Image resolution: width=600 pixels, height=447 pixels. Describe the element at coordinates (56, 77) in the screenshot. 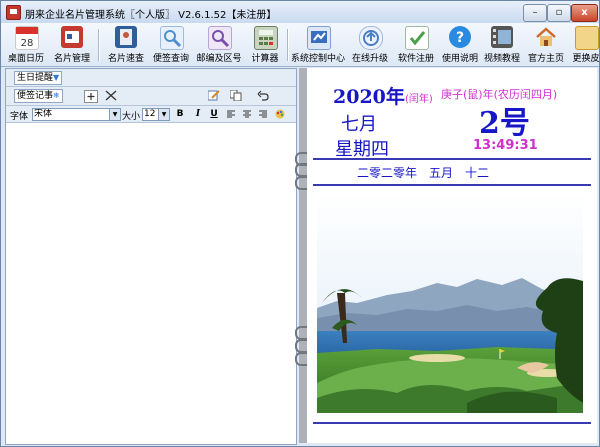

I see `dropdown-arrow-icon: ▼` at that location.